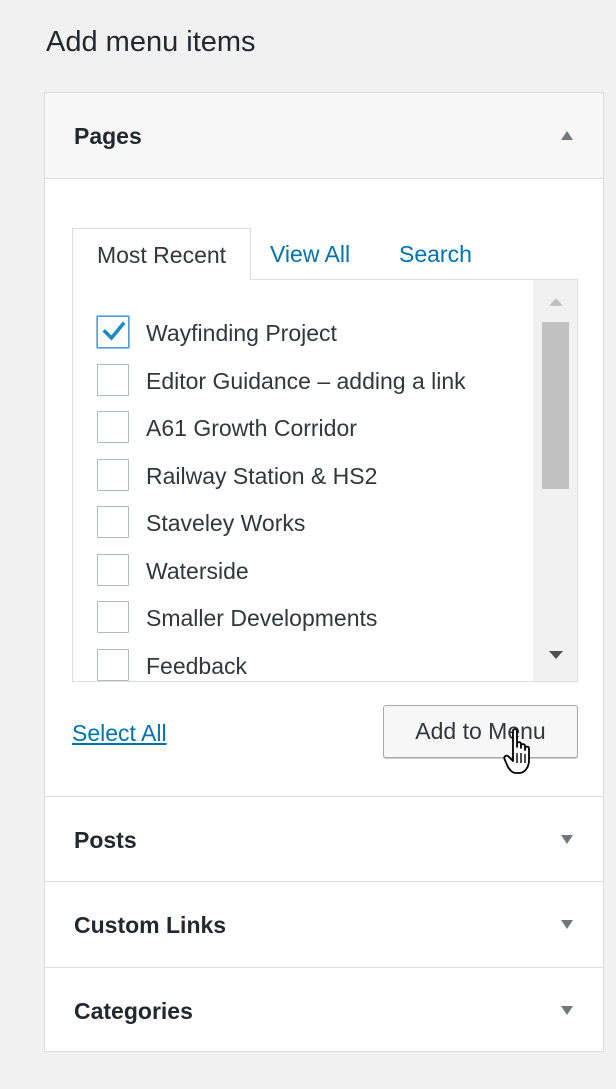  I want to click on page-item-label: Editor Guidance – adding a link, so click(306, 381).